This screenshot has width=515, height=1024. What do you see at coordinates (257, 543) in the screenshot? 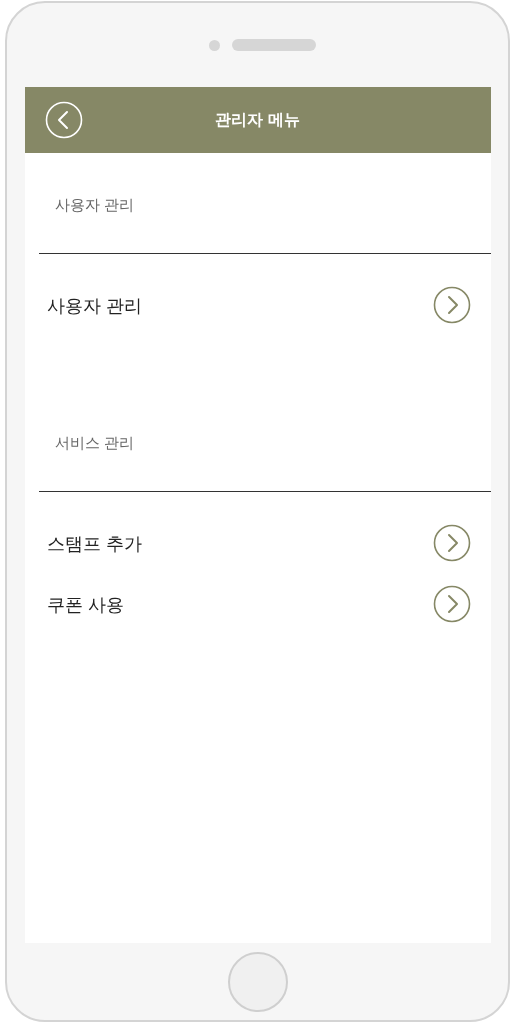
I see `menu-item: 스탬프 추가` at bounding box center [257, 543].